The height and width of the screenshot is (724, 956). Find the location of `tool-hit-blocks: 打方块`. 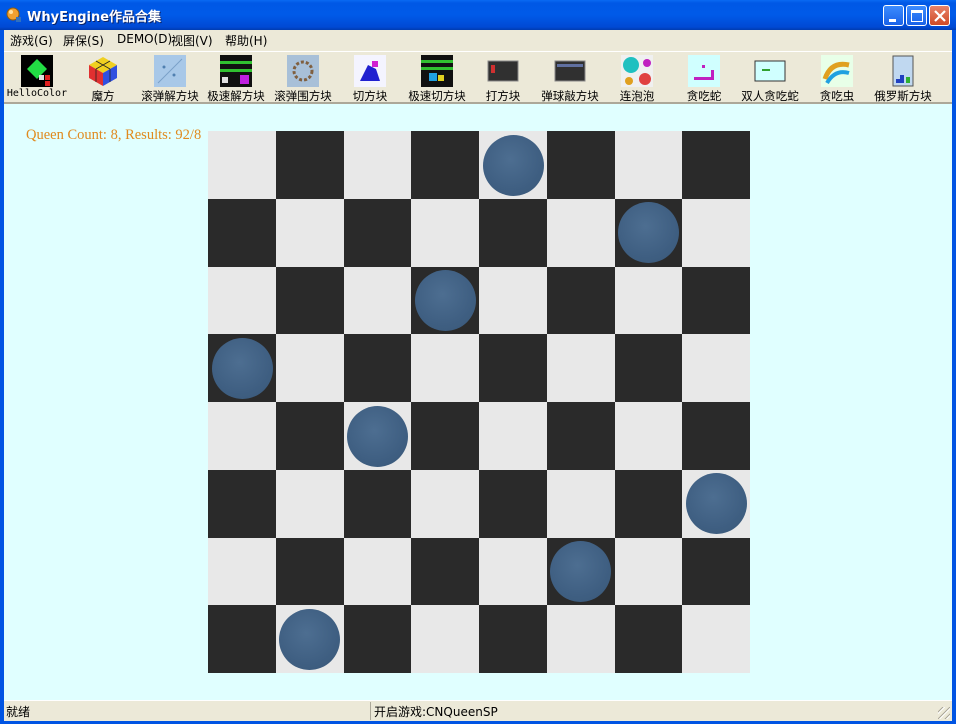

tool-hit-blocks: 打方块 is located at coordinates (503, 78).